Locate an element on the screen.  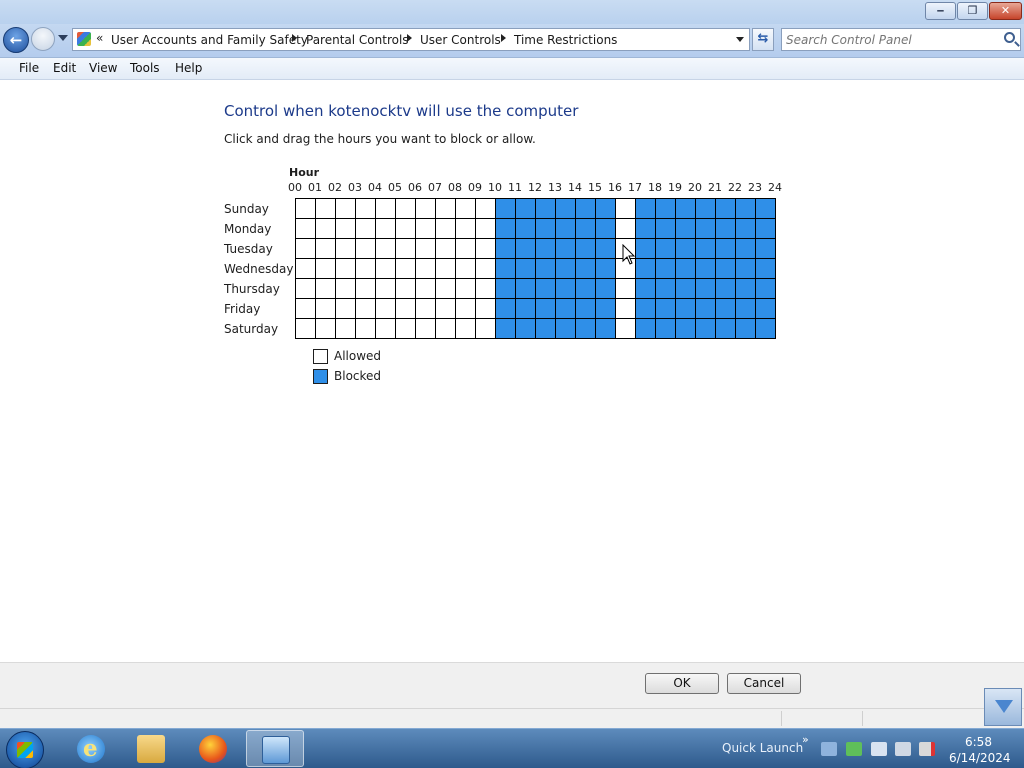
tray-security-icon is located at coordinates (854, 749).